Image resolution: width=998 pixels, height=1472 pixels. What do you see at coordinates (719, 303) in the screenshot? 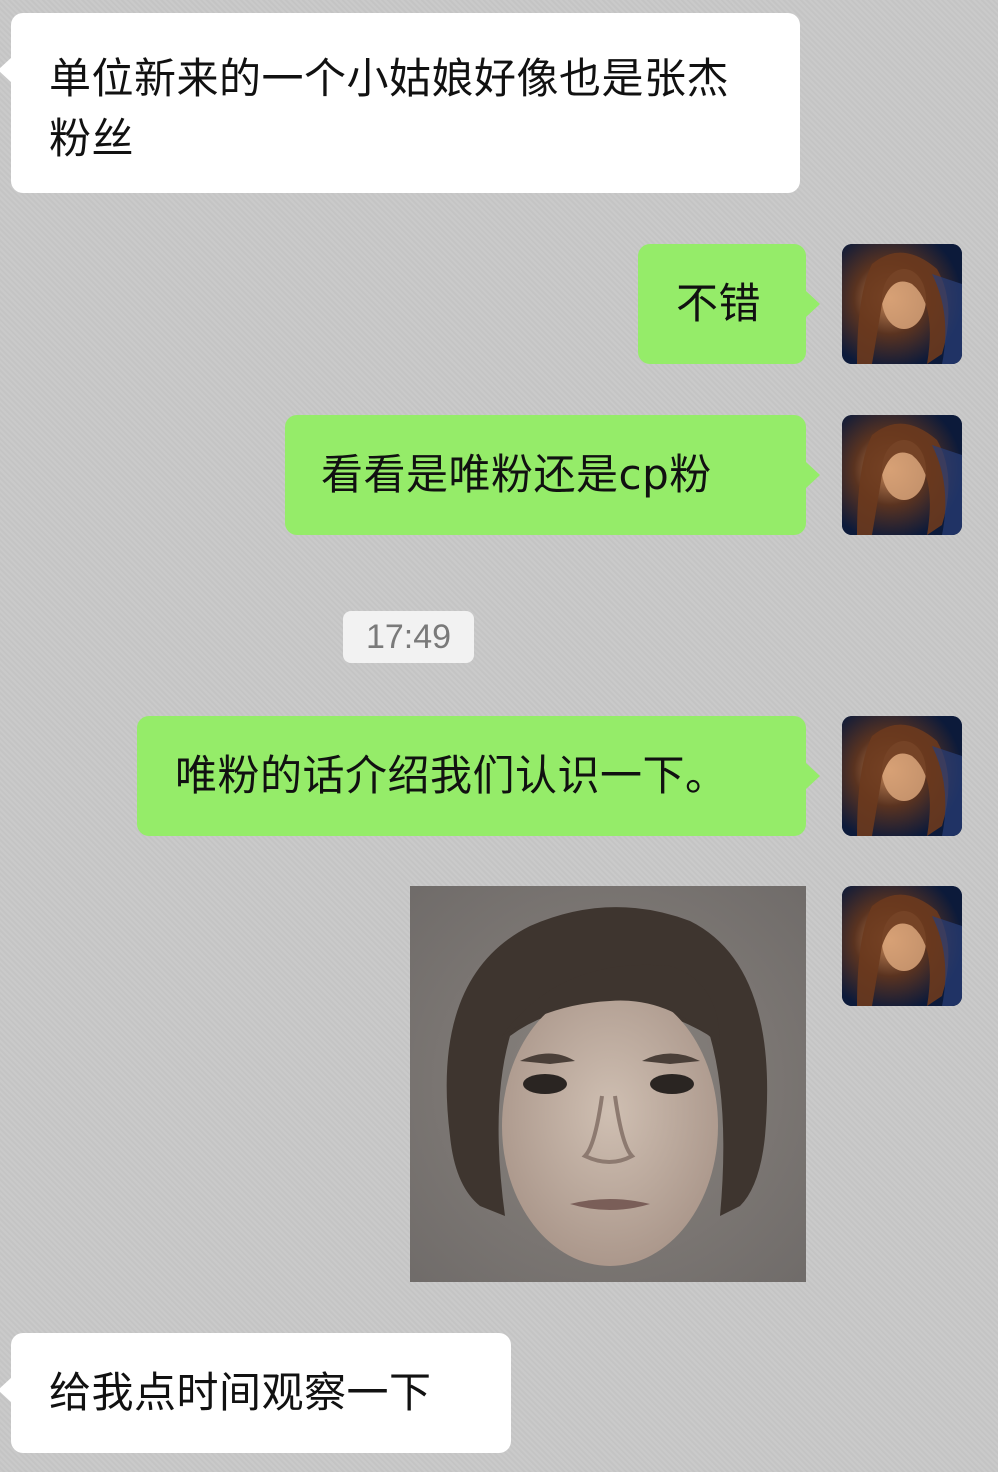
I see `message-text: 不错` at bounding box center [719, 303].